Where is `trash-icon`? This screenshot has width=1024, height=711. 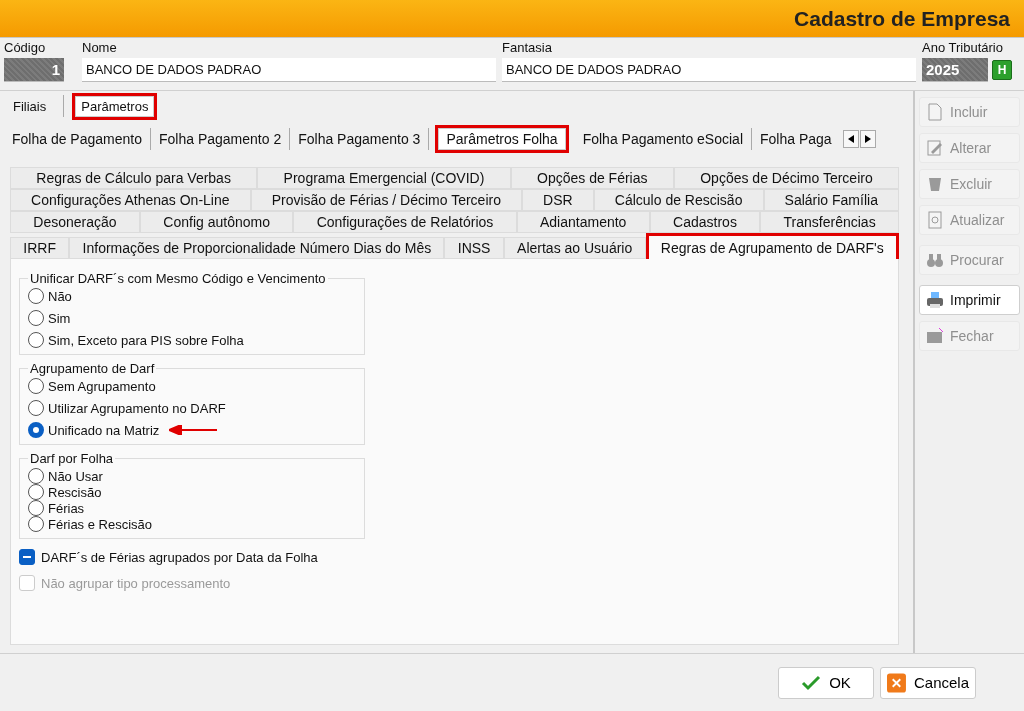
trash-icon is located at coordinates (935, 184).